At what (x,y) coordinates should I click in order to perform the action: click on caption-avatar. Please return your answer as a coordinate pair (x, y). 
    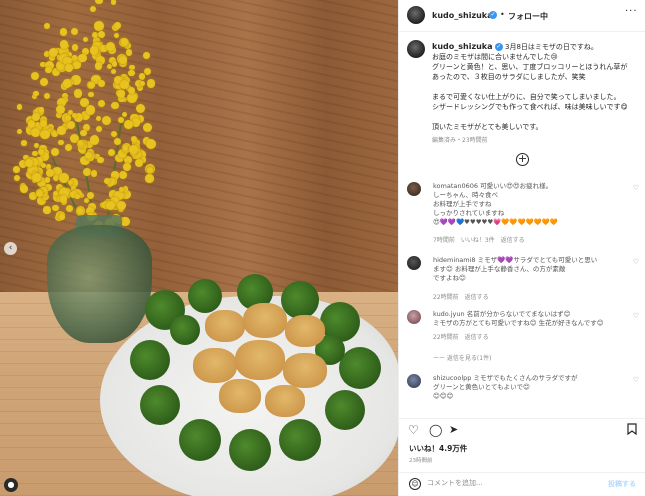
    Looking at the image, I should click on (416, 49).